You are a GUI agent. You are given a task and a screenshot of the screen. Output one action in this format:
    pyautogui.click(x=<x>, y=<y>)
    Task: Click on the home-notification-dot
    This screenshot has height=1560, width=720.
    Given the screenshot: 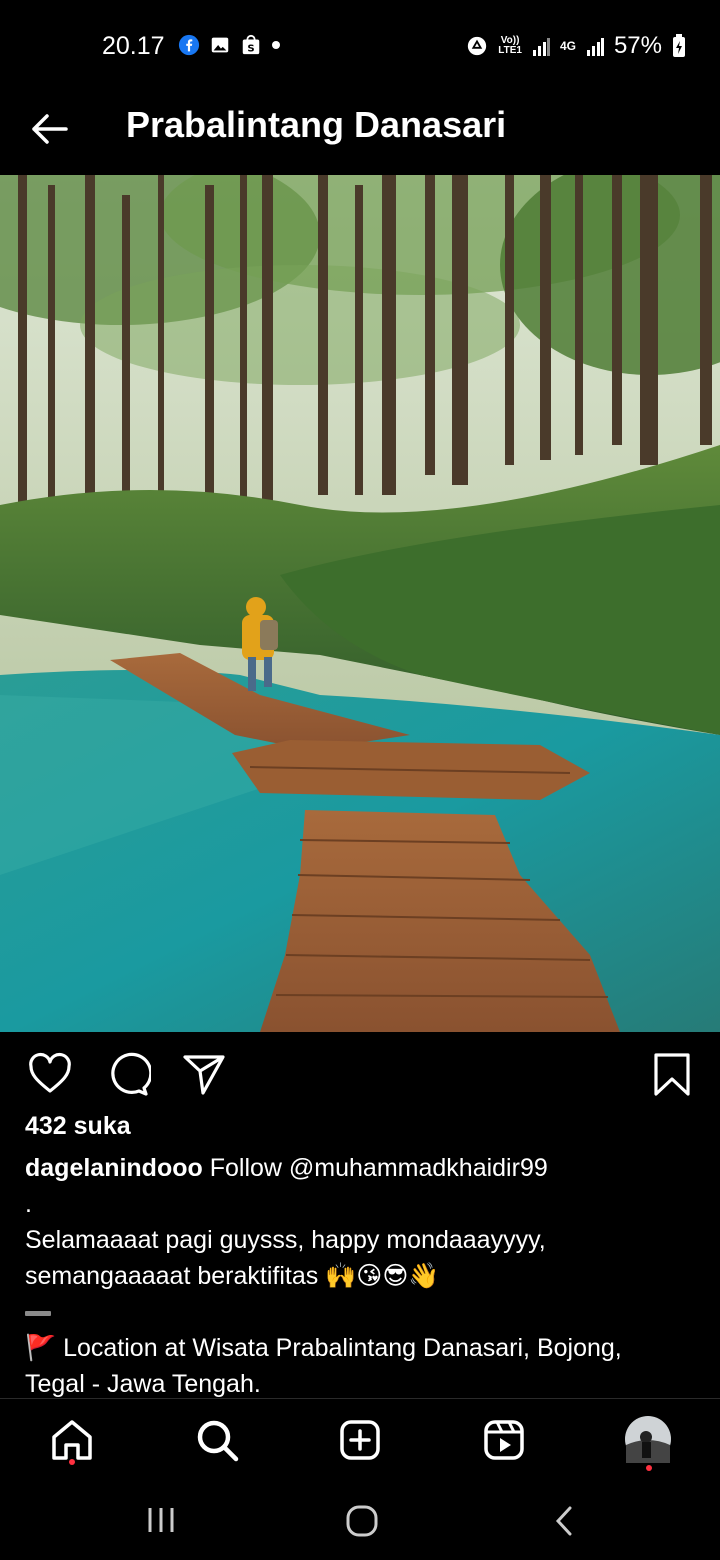 What is the action you would take?
    pyautogui.click(x=72, y=1462)
    